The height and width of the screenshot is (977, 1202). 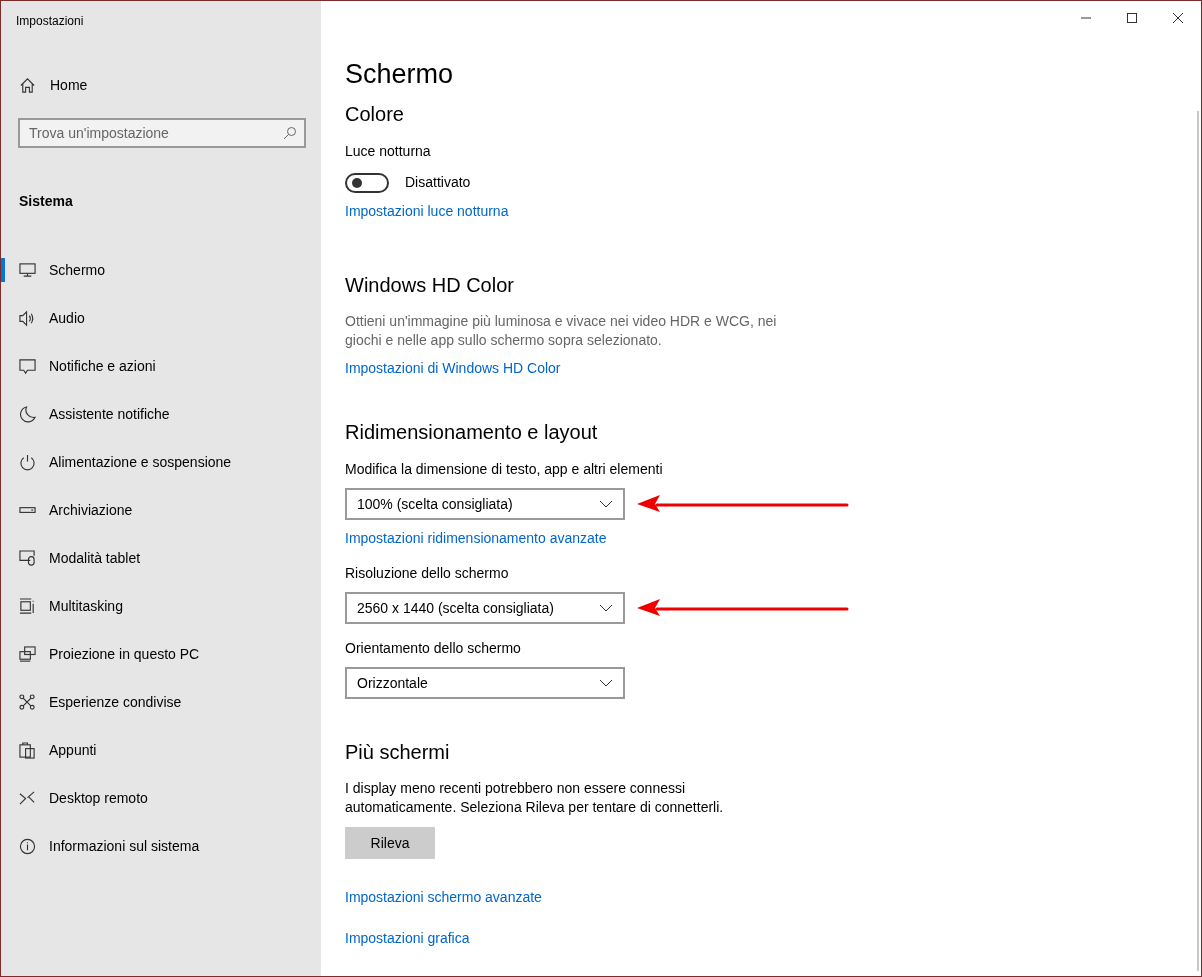 What do you see at coordinates (161, 798) in the screenshot?
I see `sidebar-item: Desktop remoto` at bounding box center [161, 798].